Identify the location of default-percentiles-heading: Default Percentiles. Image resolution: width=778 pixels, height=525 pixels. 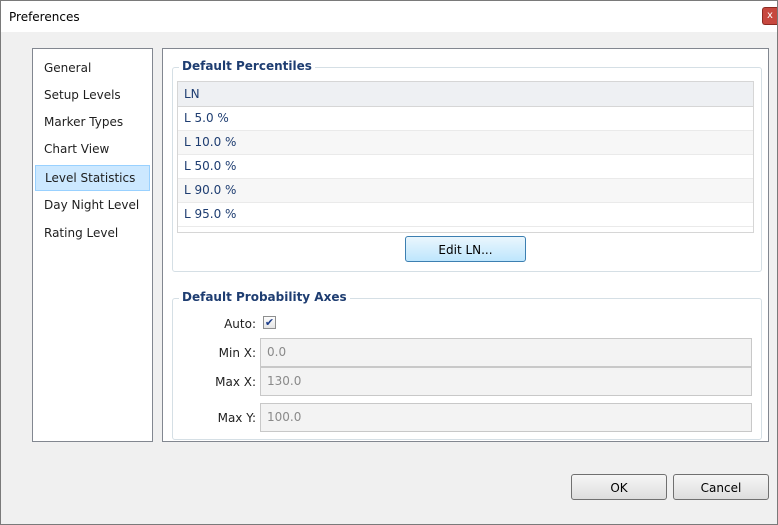
(247, 66).